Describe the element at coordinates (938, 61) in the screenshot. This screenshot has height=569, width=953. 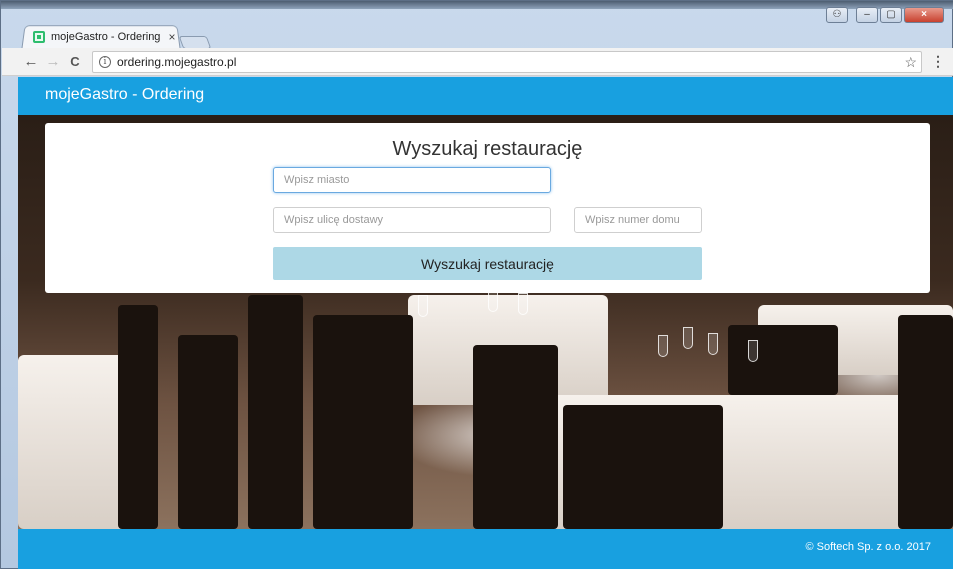
I see `browser-menu-icon: ⋮` at that location.